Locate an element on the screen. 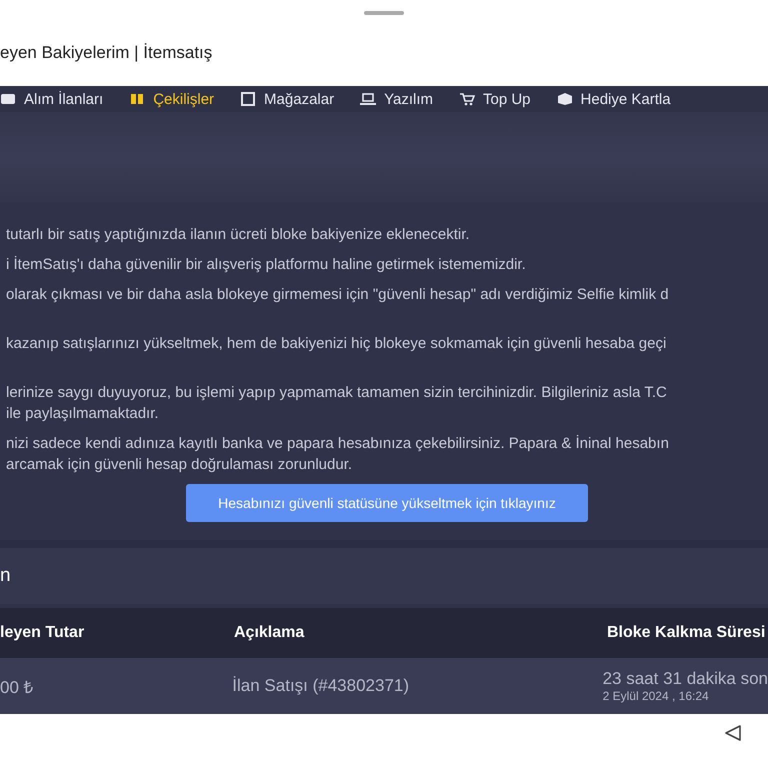  nav-link: Çekilişler is located at coordinates (171, 99).